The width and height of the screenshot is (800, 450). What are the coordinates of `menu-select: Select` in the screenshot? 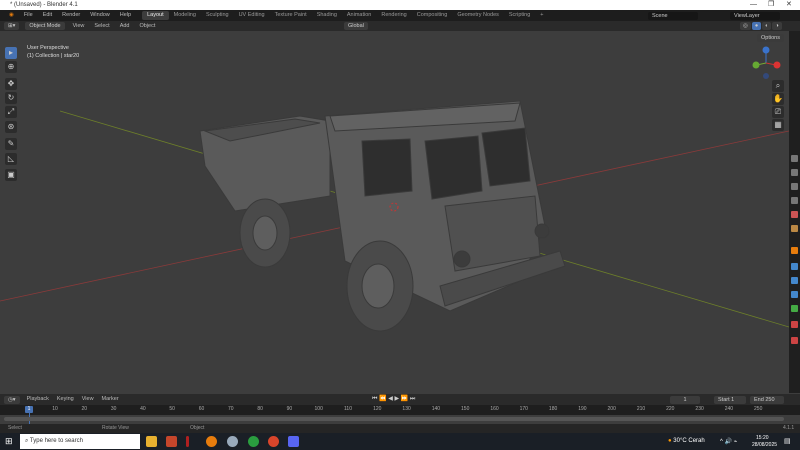 It's located at (101, 26).